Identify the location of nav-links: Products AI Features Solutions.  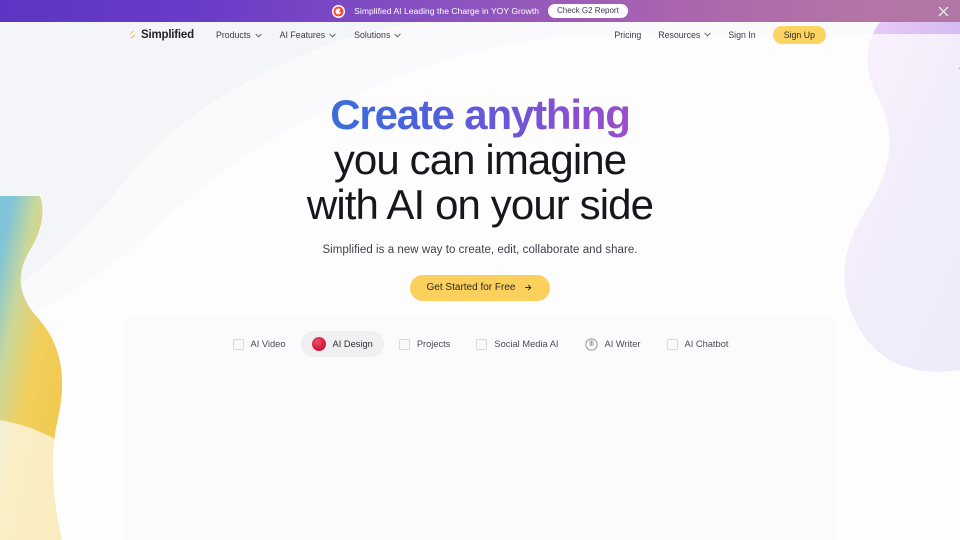
(308, 35).